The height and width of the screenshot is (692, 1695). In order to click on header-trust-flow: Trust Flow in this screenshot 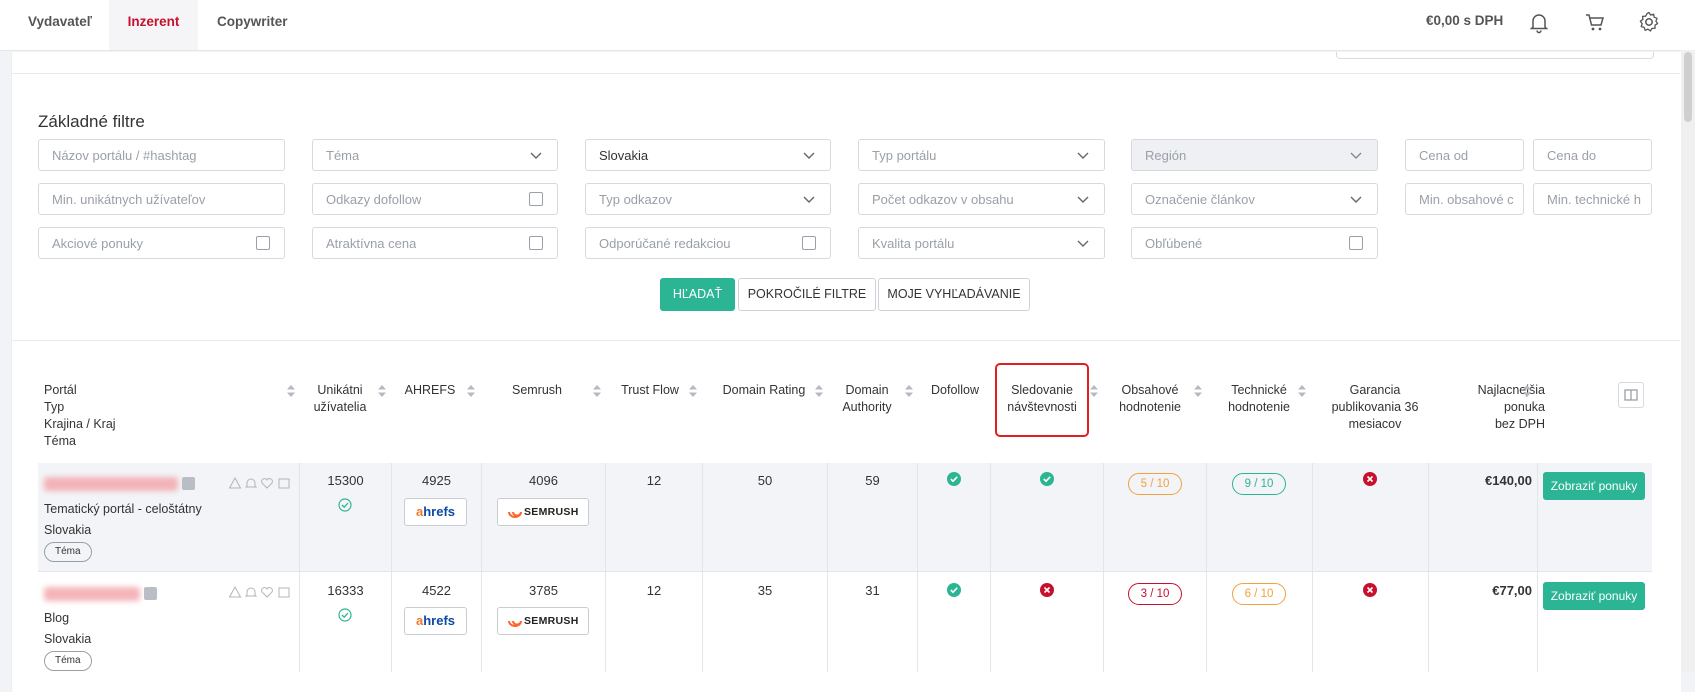, I will do `click(650, 390)`.